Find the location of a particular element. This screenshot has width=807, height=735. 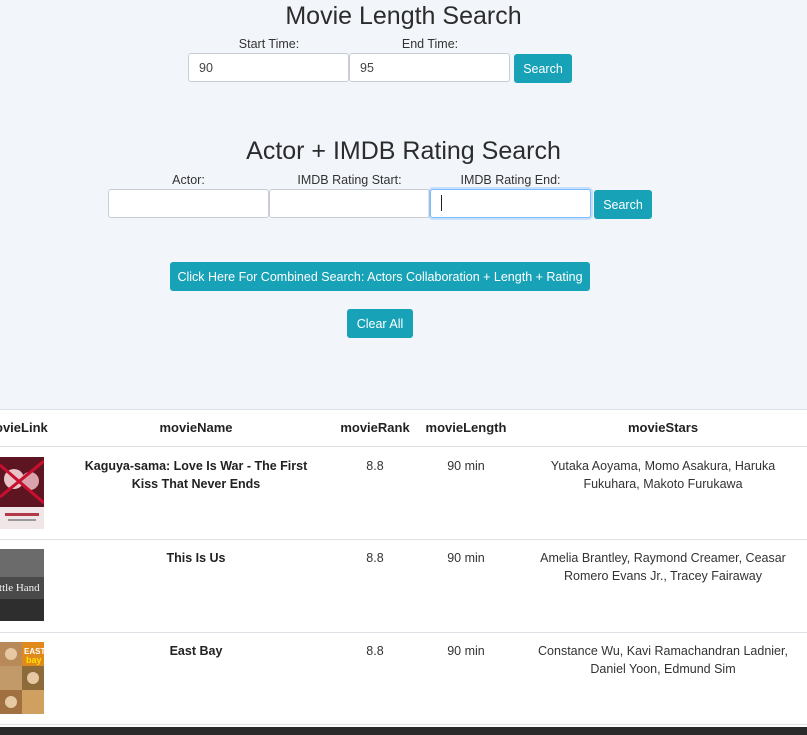

poster-little-hand-image: ittle Hand is located at coordinates (22, 585).